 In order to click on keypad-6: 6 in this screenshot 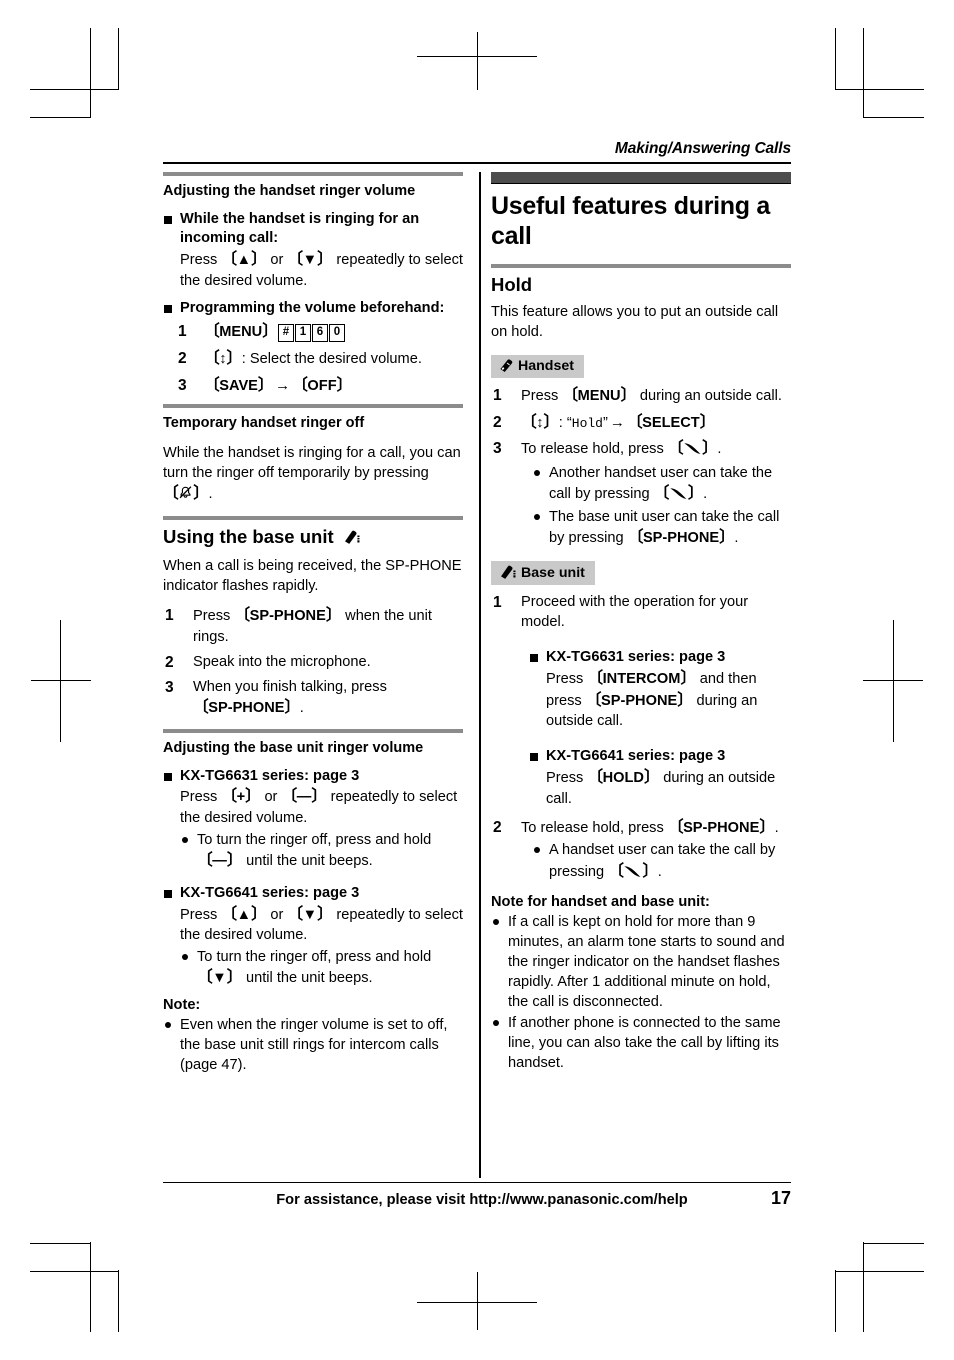, I will do `click(319, 332)`.